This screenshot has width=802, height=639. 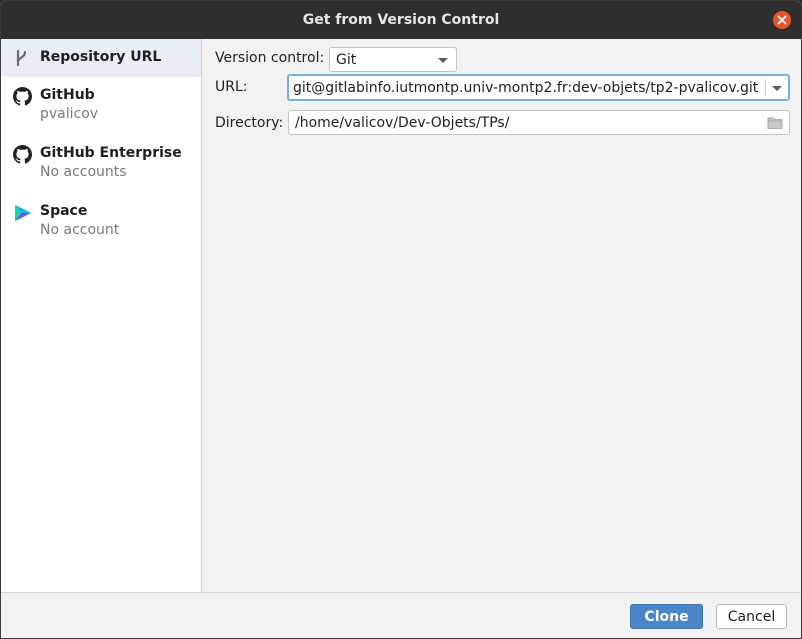 What do you see at coordinates (751, 616) in the screenshot?
I see `cancel-button: Cancel` at bounding box center [751, 616].